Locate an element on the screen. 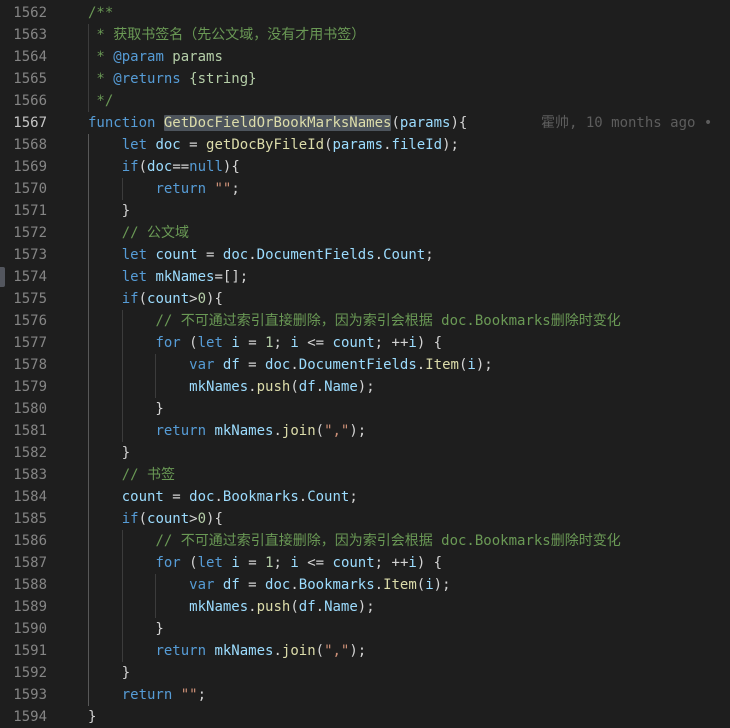 This screenshot has width=730, height=728. code-row: 1564 * @param params is located at coordinates (365, 57).